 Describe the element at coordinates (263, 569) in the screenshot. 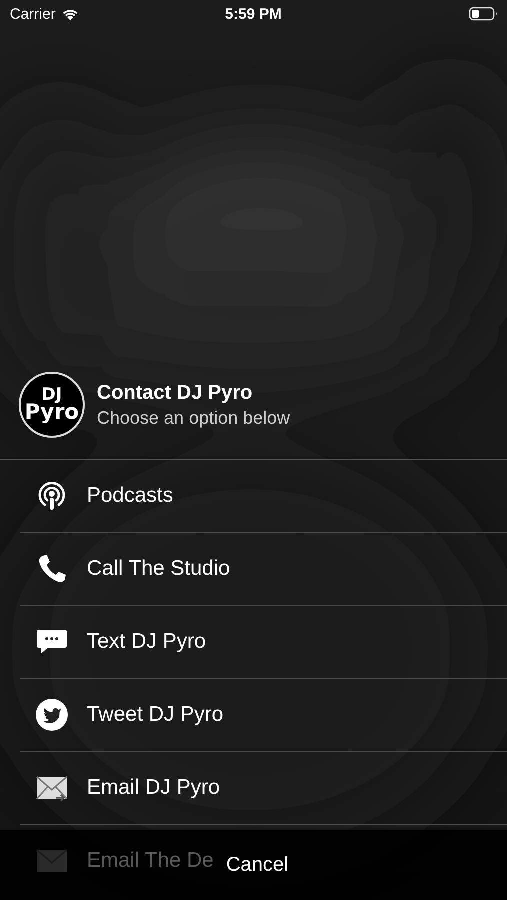

I see `option-item: Call The Studio` at that location.